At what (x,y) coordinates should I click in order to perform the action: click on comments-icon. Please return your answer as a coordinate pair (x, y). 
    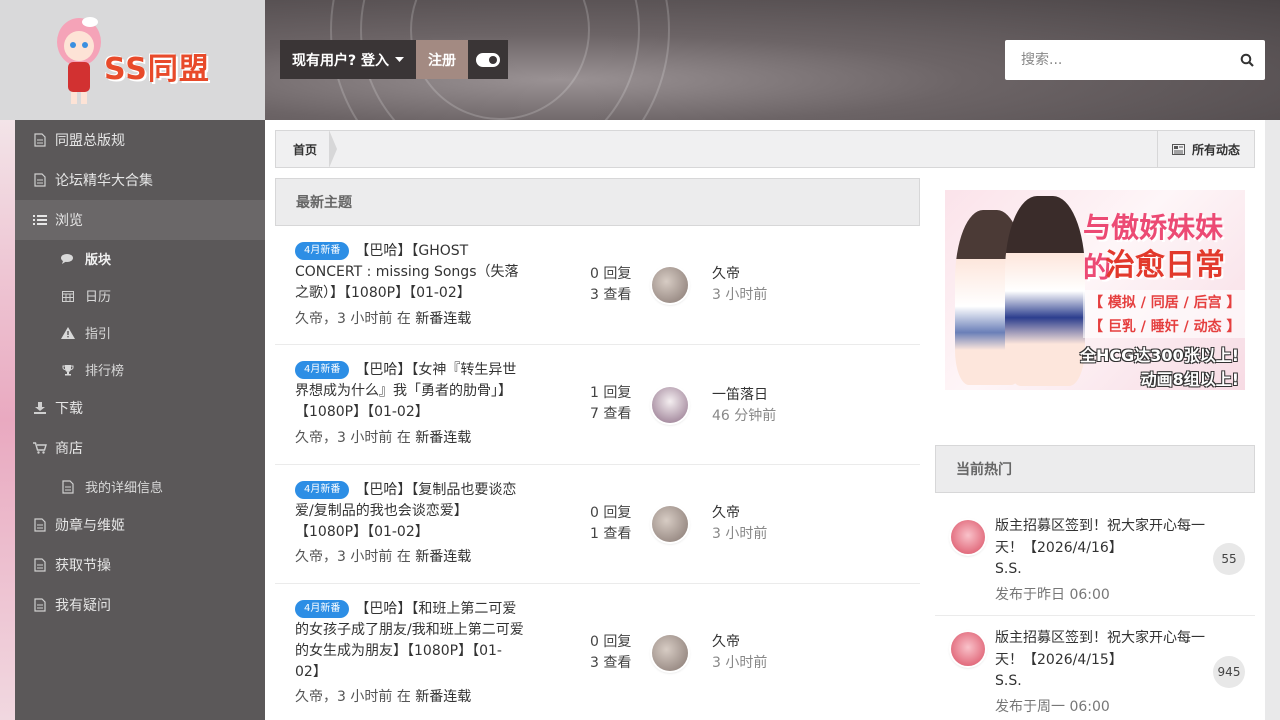
    Looking at the image, I should click on (68, 259).